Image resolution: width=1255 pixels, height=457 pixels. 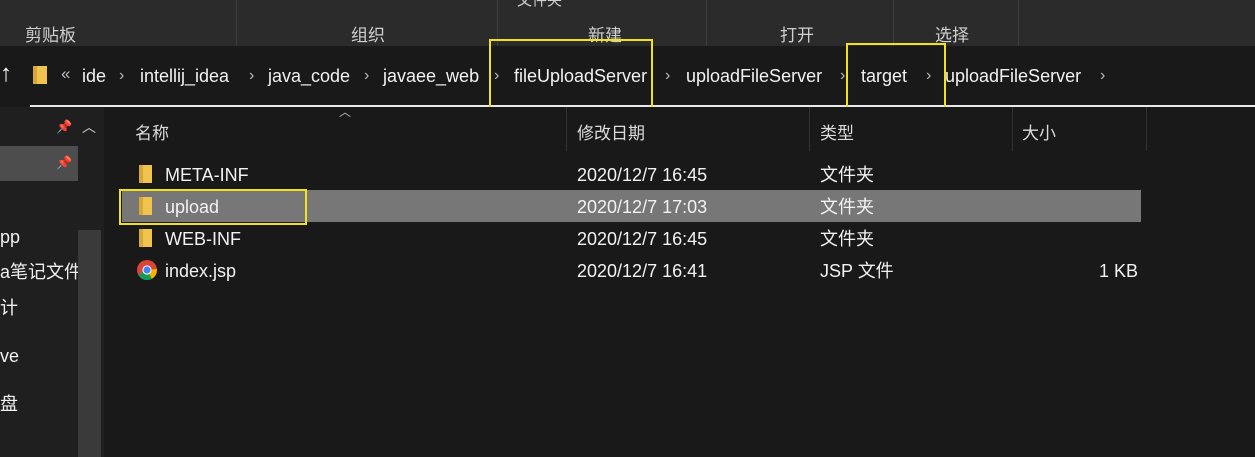 What do you see at coordinates (200, 271) in the screenshot?
I see `file-name: index.jsp` at bounding box center [200, 271].